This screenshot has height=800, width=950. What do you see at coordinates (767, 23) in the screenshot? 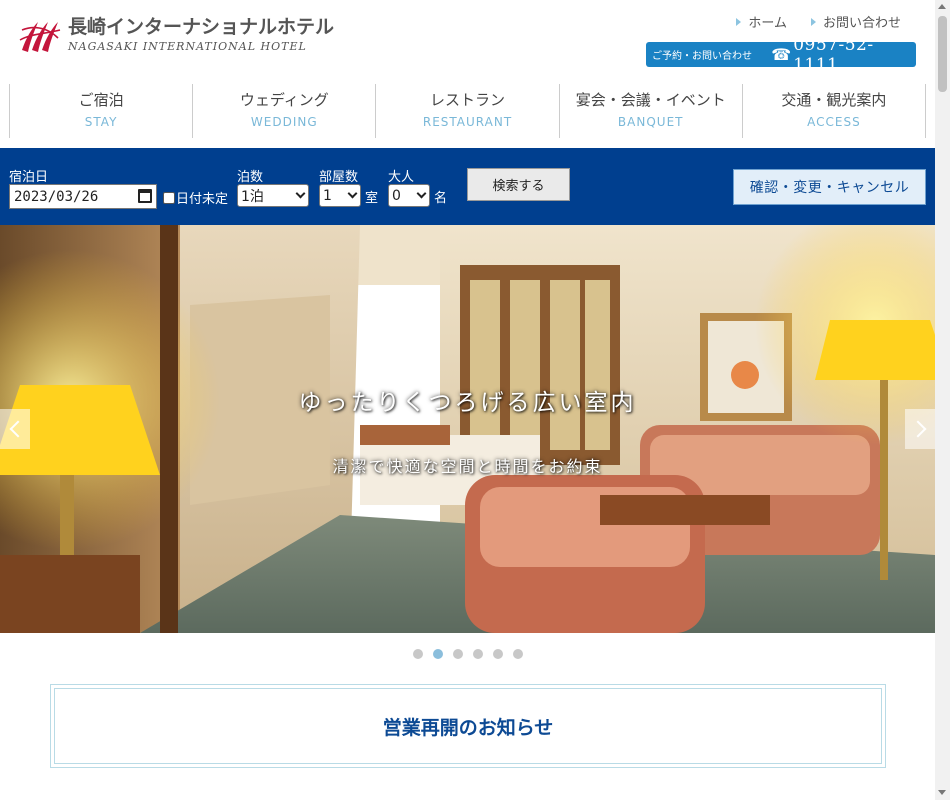
I see `home-link-label: ホーム` at bounding box center [767, 23].